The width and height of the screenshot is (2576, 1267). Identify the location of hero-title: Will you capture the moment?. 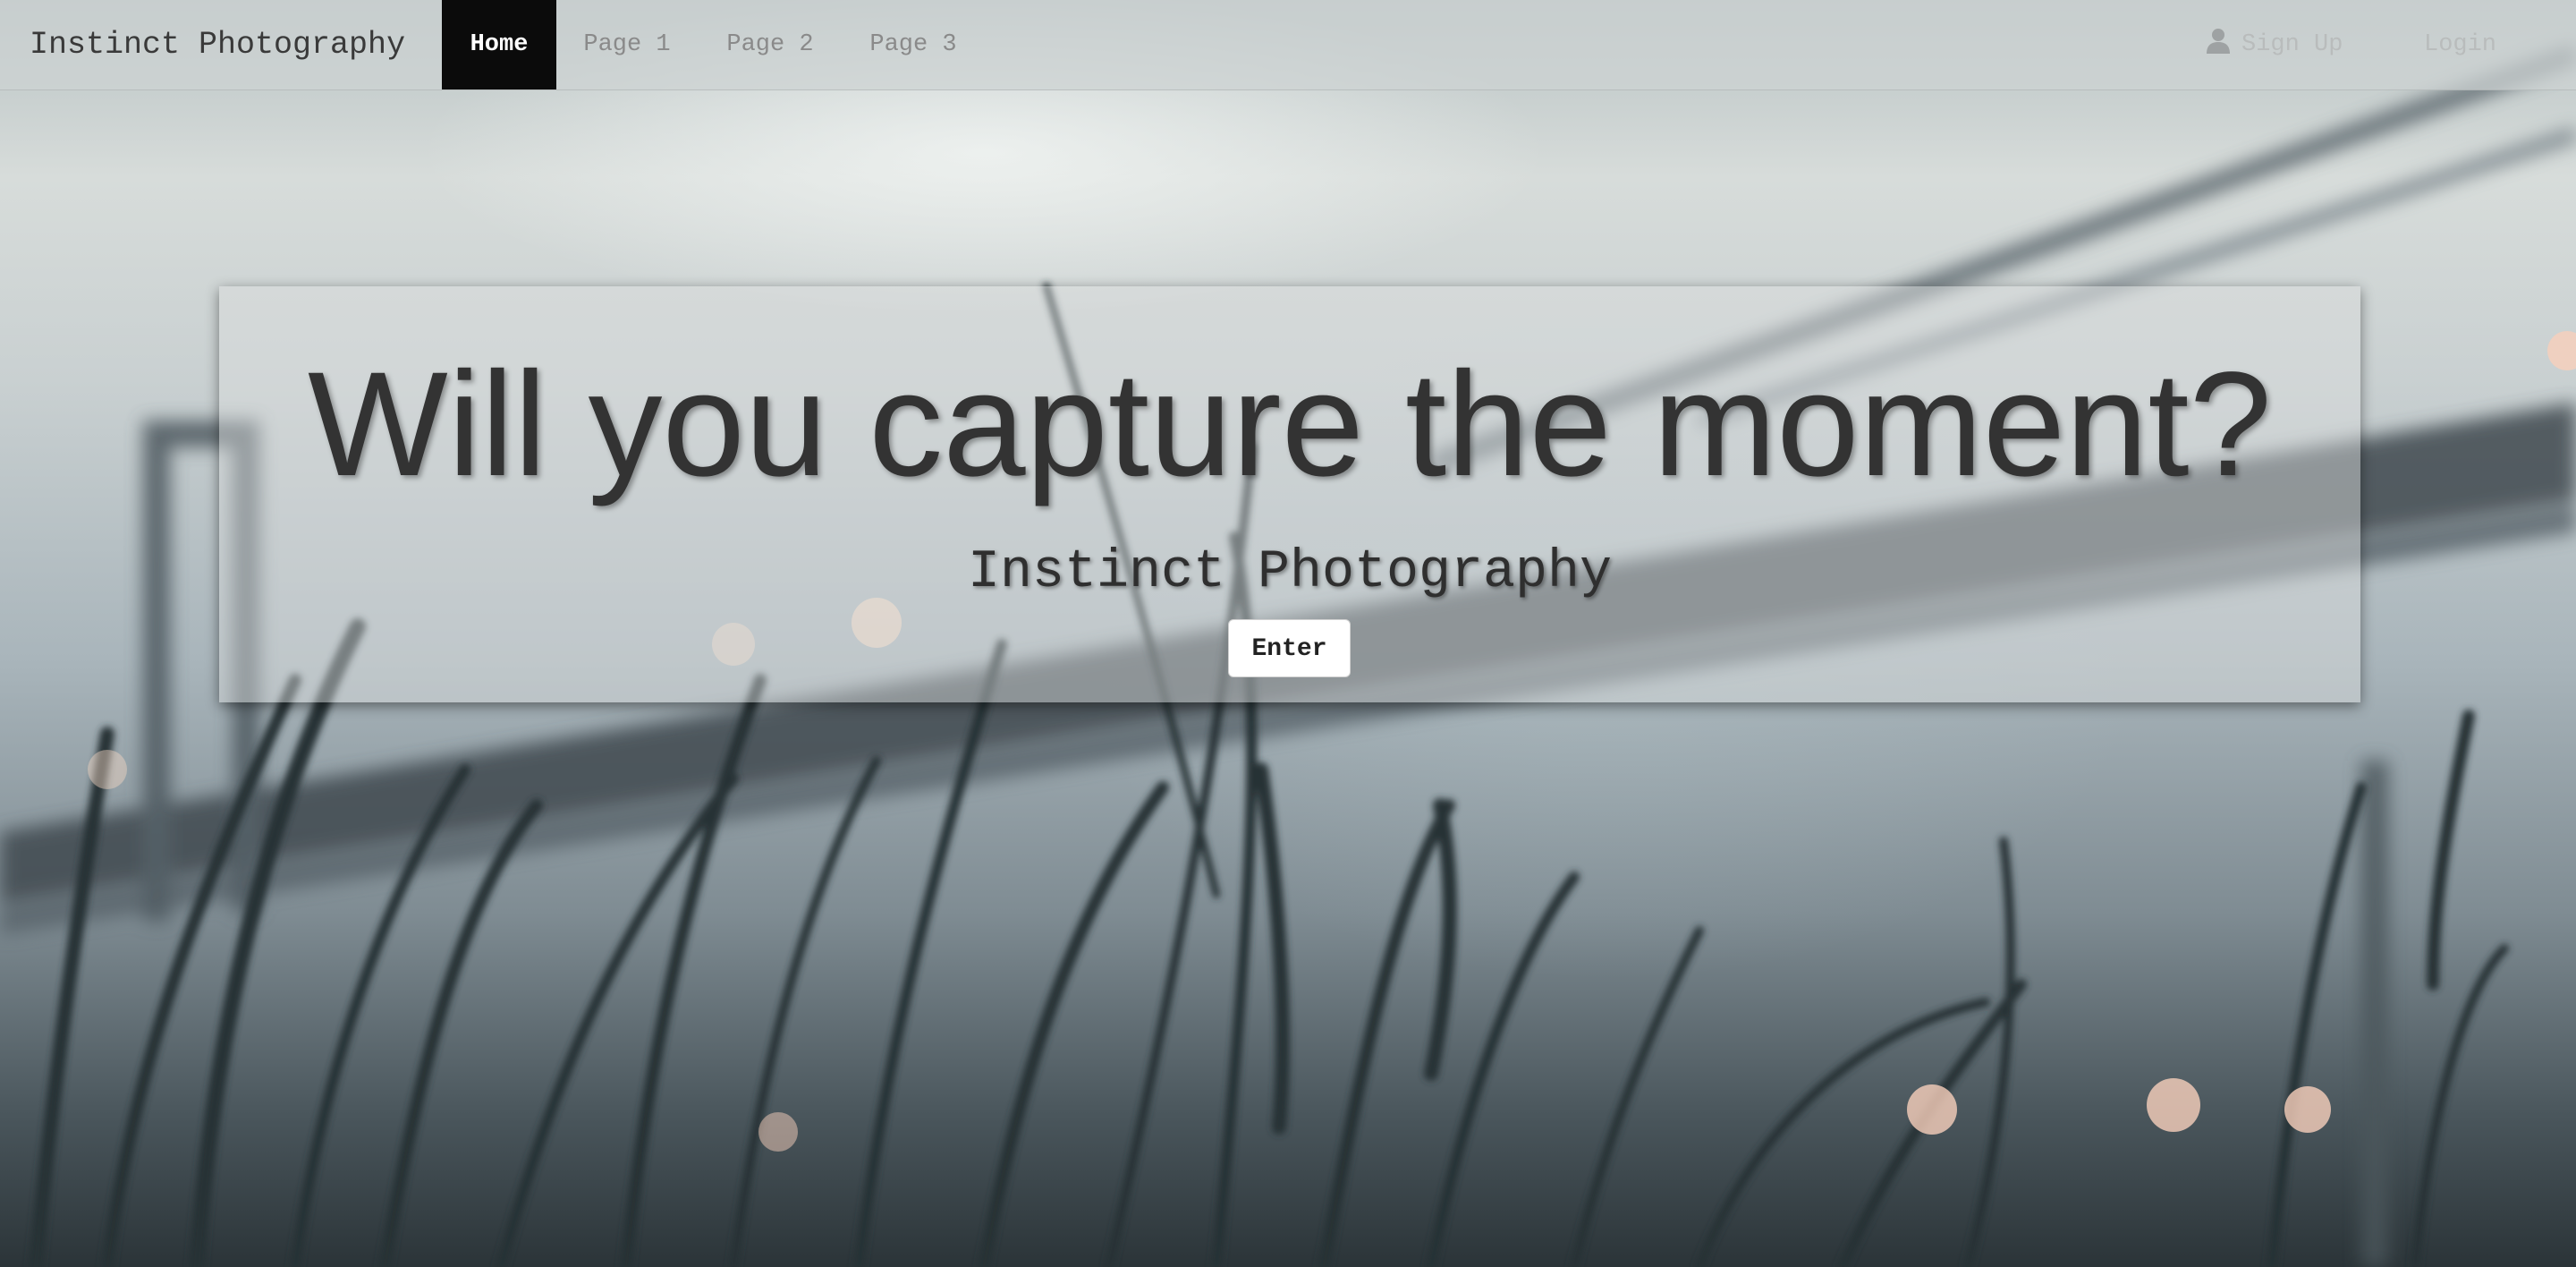
(1290, 425).